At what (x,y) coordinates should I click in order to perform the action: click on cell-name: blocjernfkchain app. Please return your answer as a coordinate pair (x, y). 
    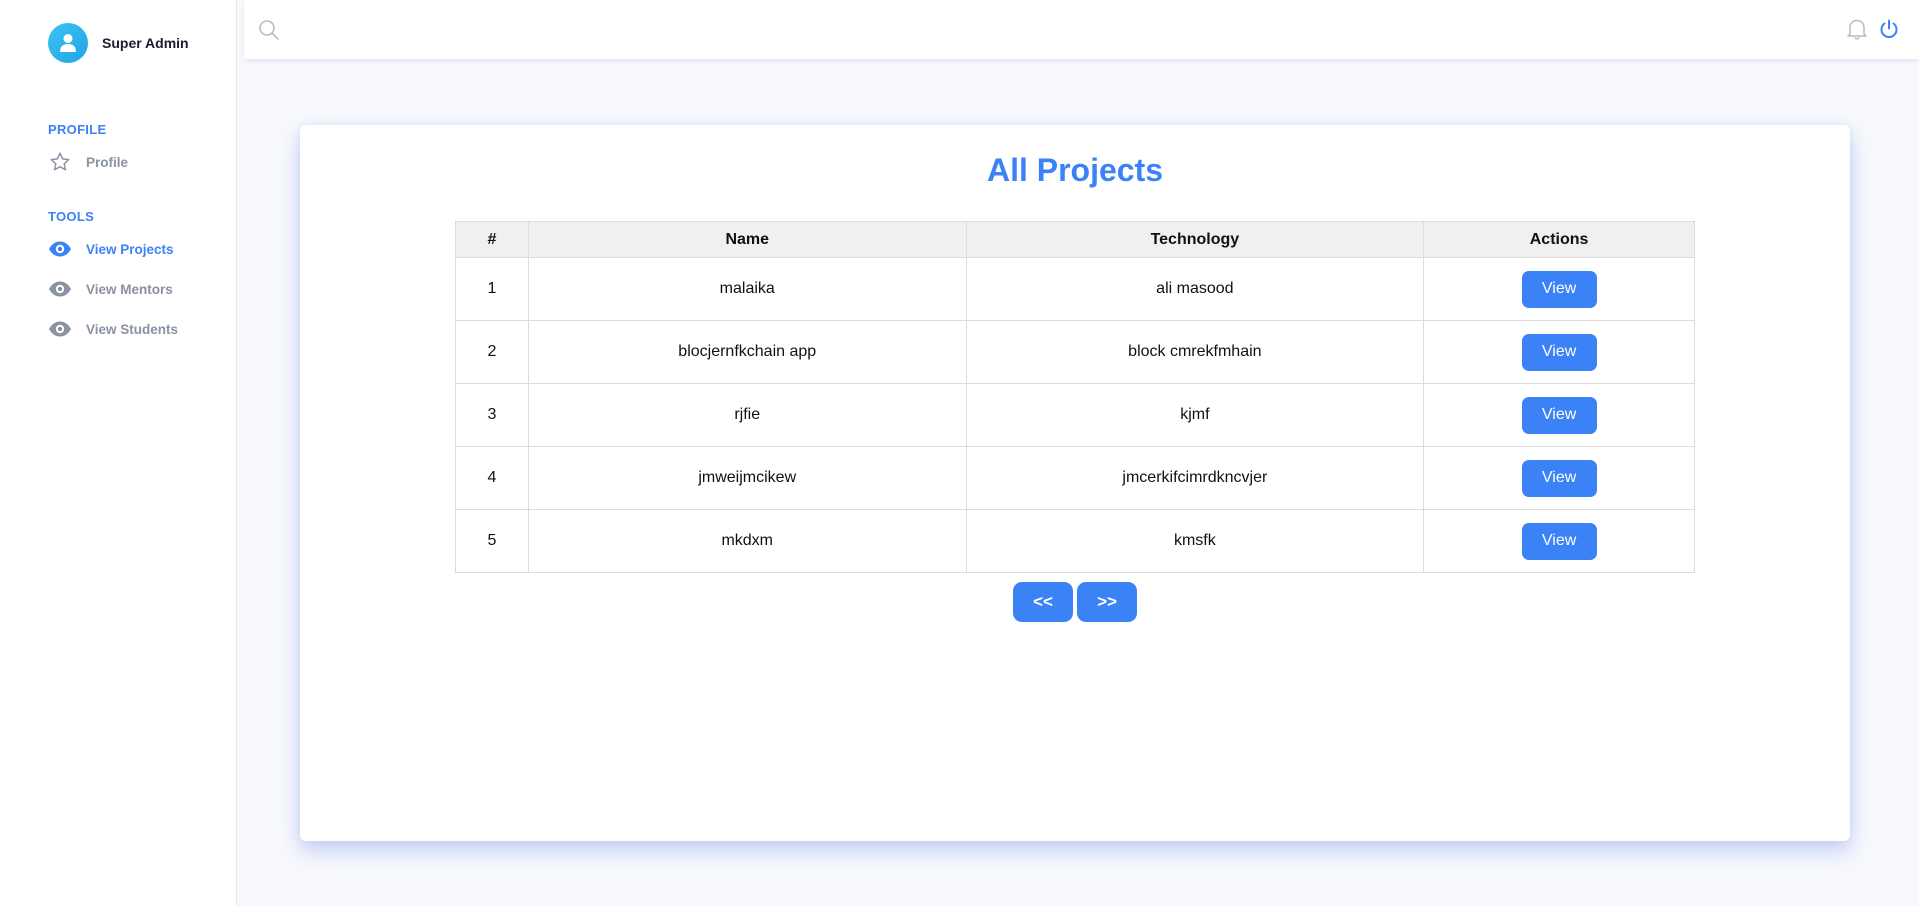
    Looking at the image, I should click on (747, 352).